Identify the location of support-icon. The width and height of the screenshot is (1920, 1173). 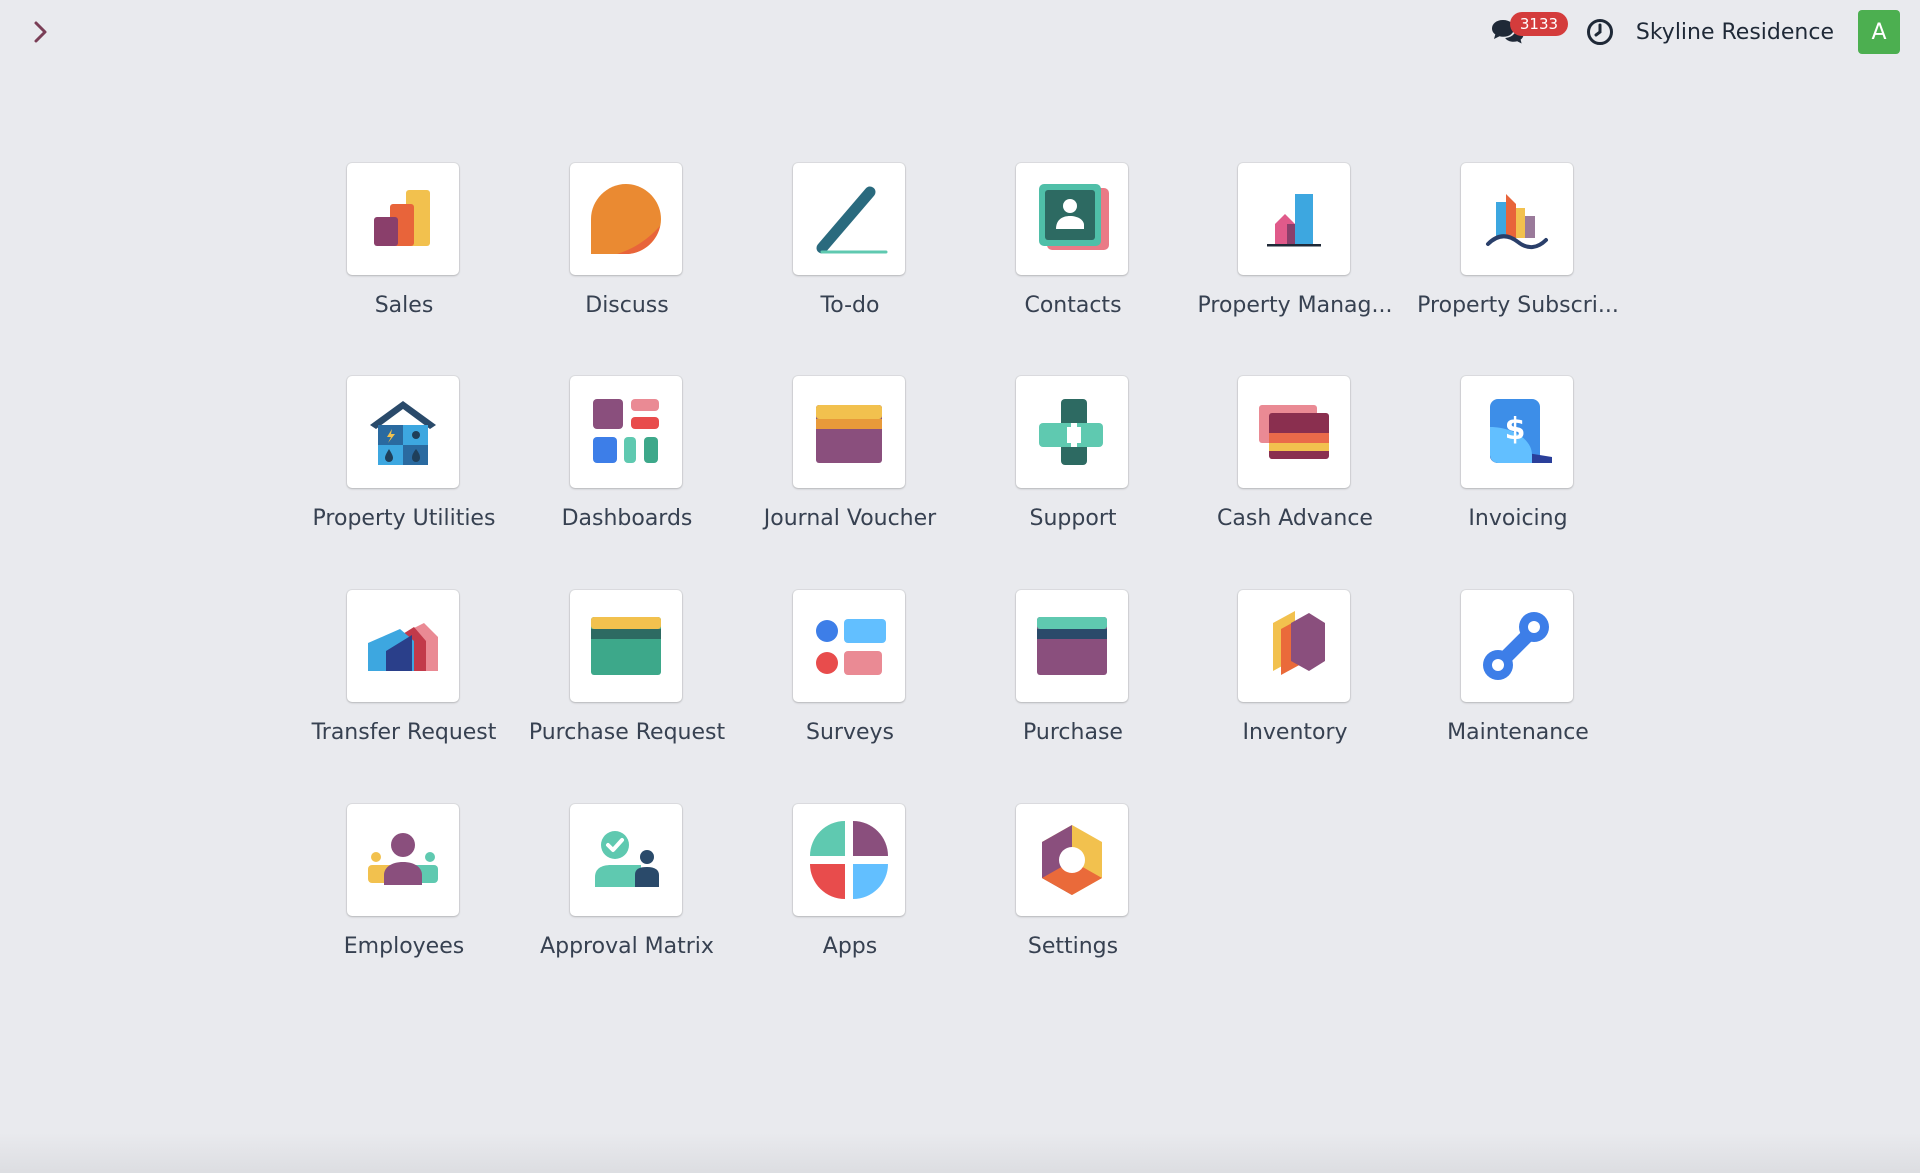
(1071, 432).